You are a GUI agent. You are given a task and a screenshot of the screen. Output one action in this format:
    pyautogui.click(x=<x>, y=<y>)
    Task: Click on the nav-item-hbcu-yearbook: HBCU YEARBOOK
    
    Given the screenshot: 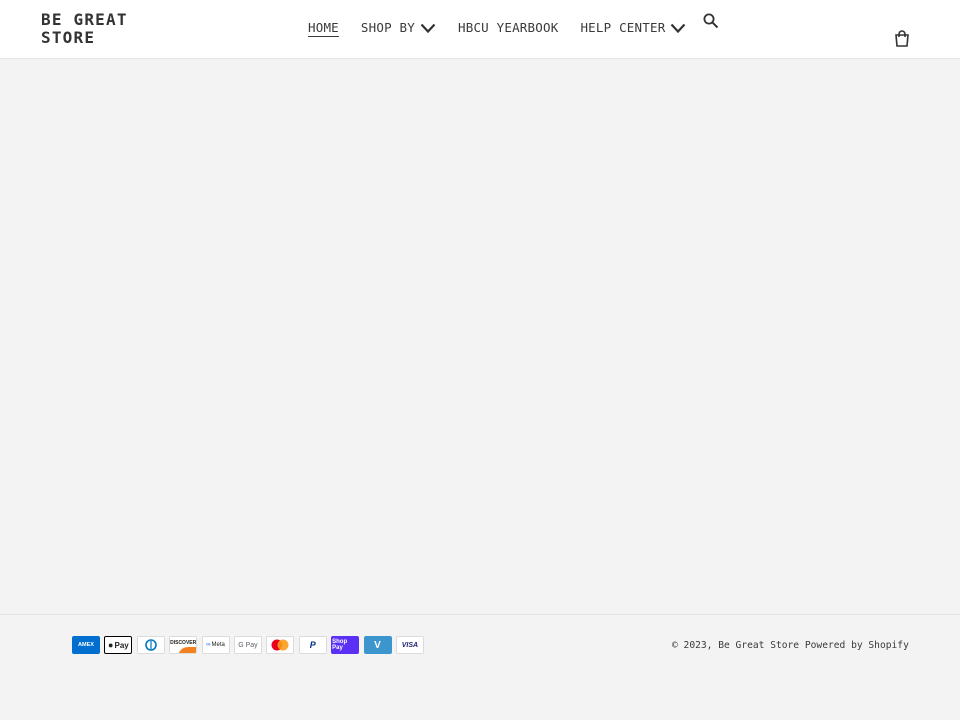 What is the action you would take?
    pyautogui.click(x=508, y=27)
    